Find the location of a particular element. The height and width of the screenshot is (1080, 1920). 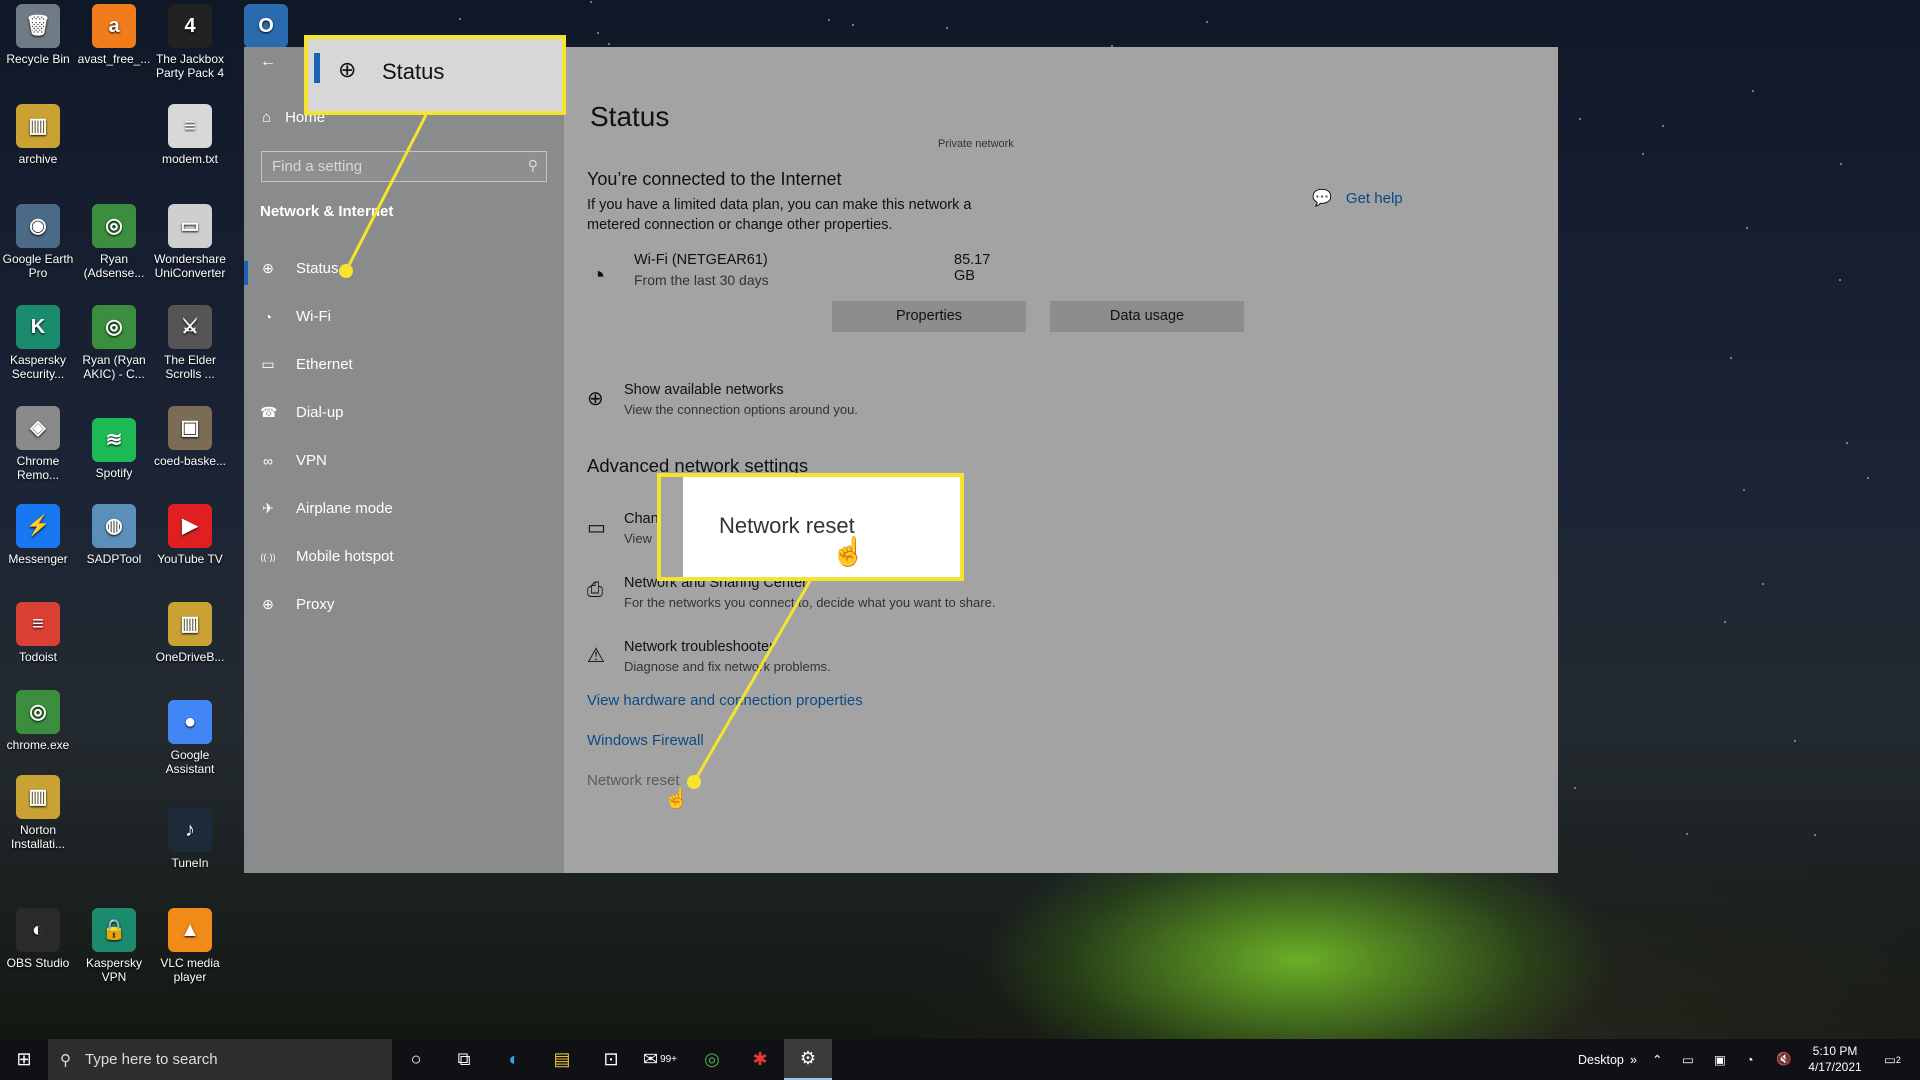

desktop-icon-6: ◉ Google Earth Pro is located at coordinates (38, 242).